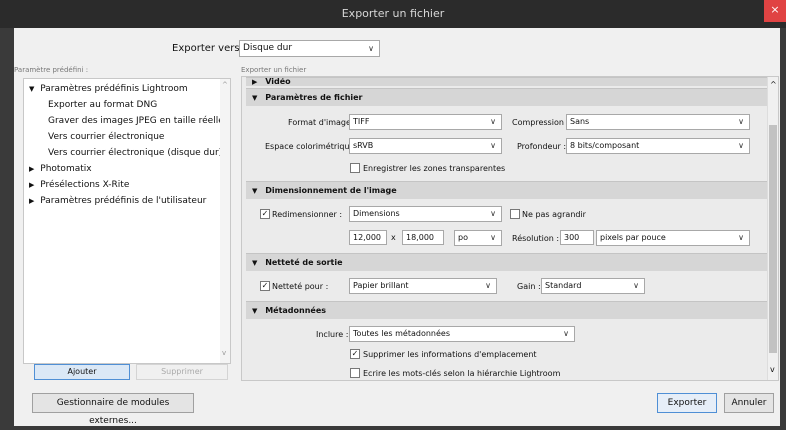  Describe the element at coordinates (363, 145) in the screenshot. I see `colorspace-value: sRVB` at that location.